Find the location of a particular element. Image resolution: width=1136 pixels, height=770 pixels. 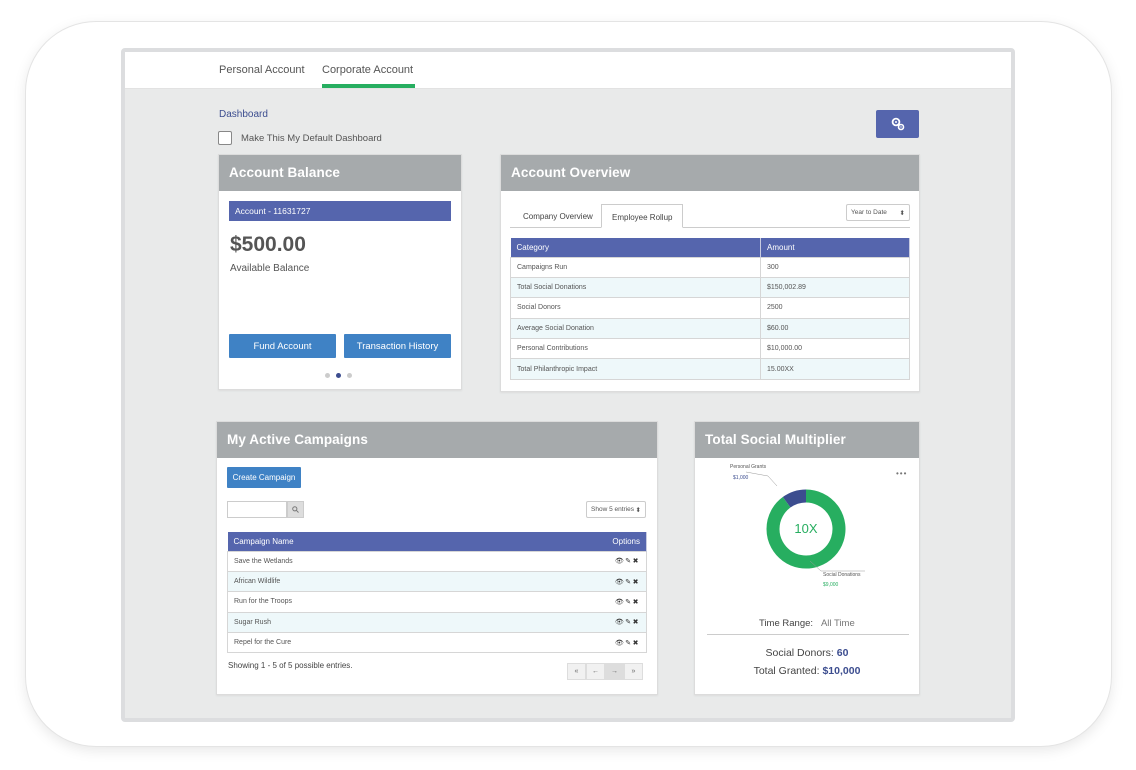

last-page-button: » is located at coordinates (633, 671).